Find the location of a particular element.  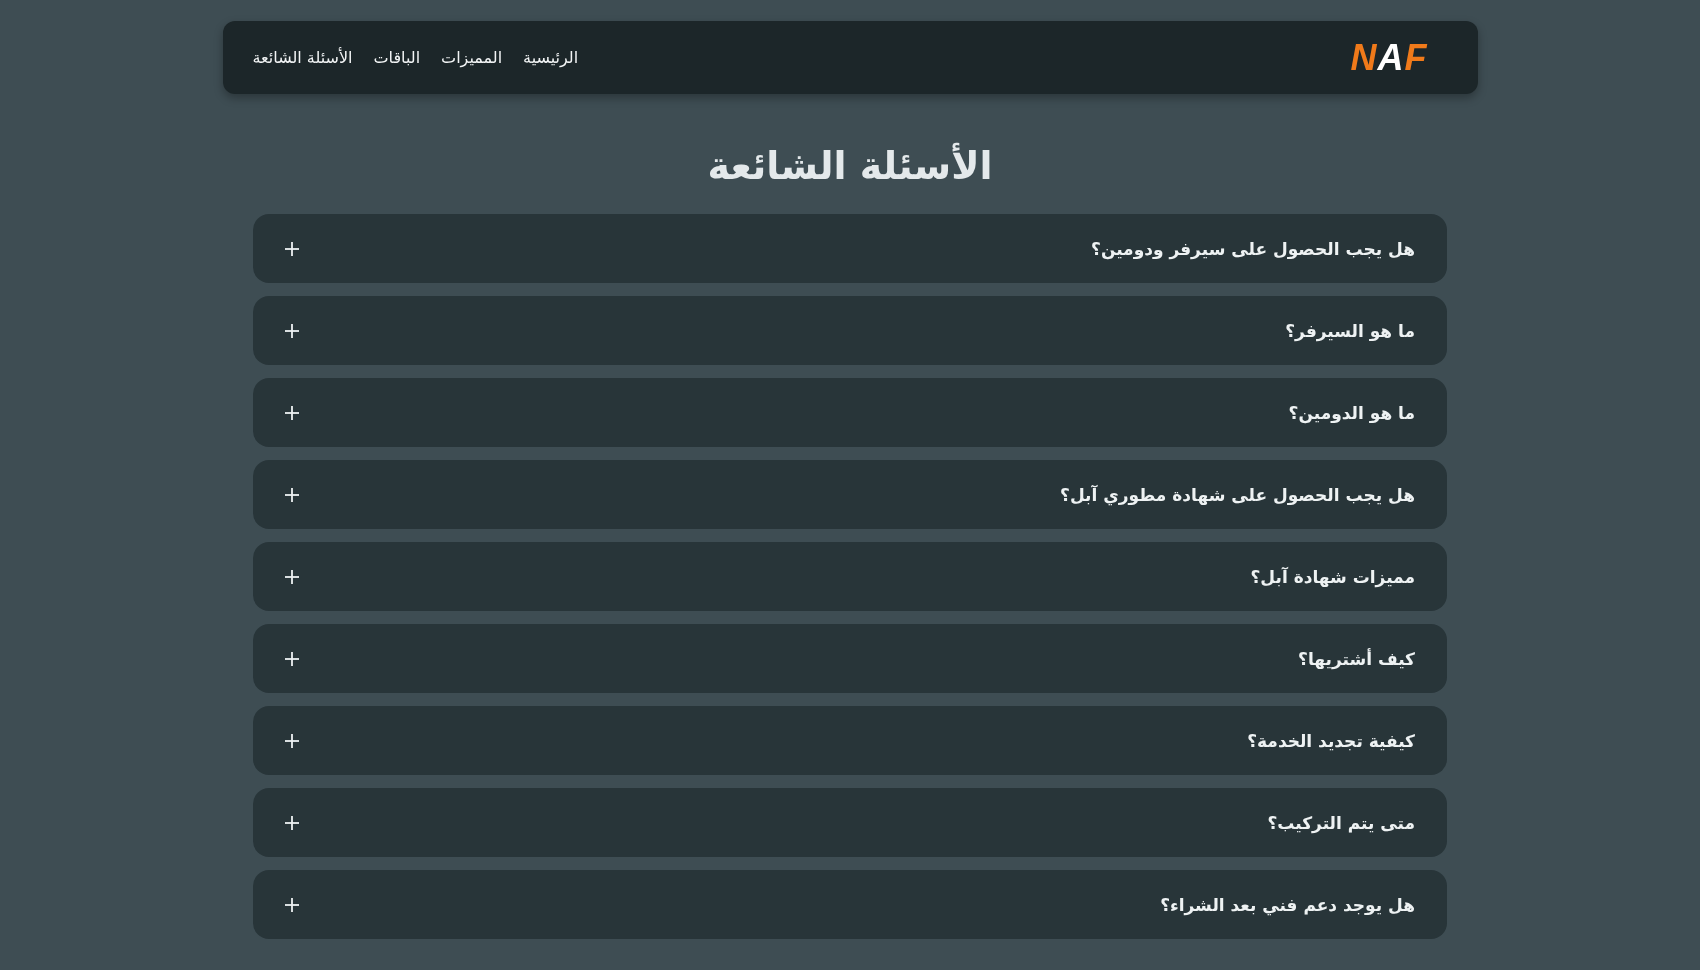

faq-question: كيف أشتريها؟ is located at coordinates (850, 658).